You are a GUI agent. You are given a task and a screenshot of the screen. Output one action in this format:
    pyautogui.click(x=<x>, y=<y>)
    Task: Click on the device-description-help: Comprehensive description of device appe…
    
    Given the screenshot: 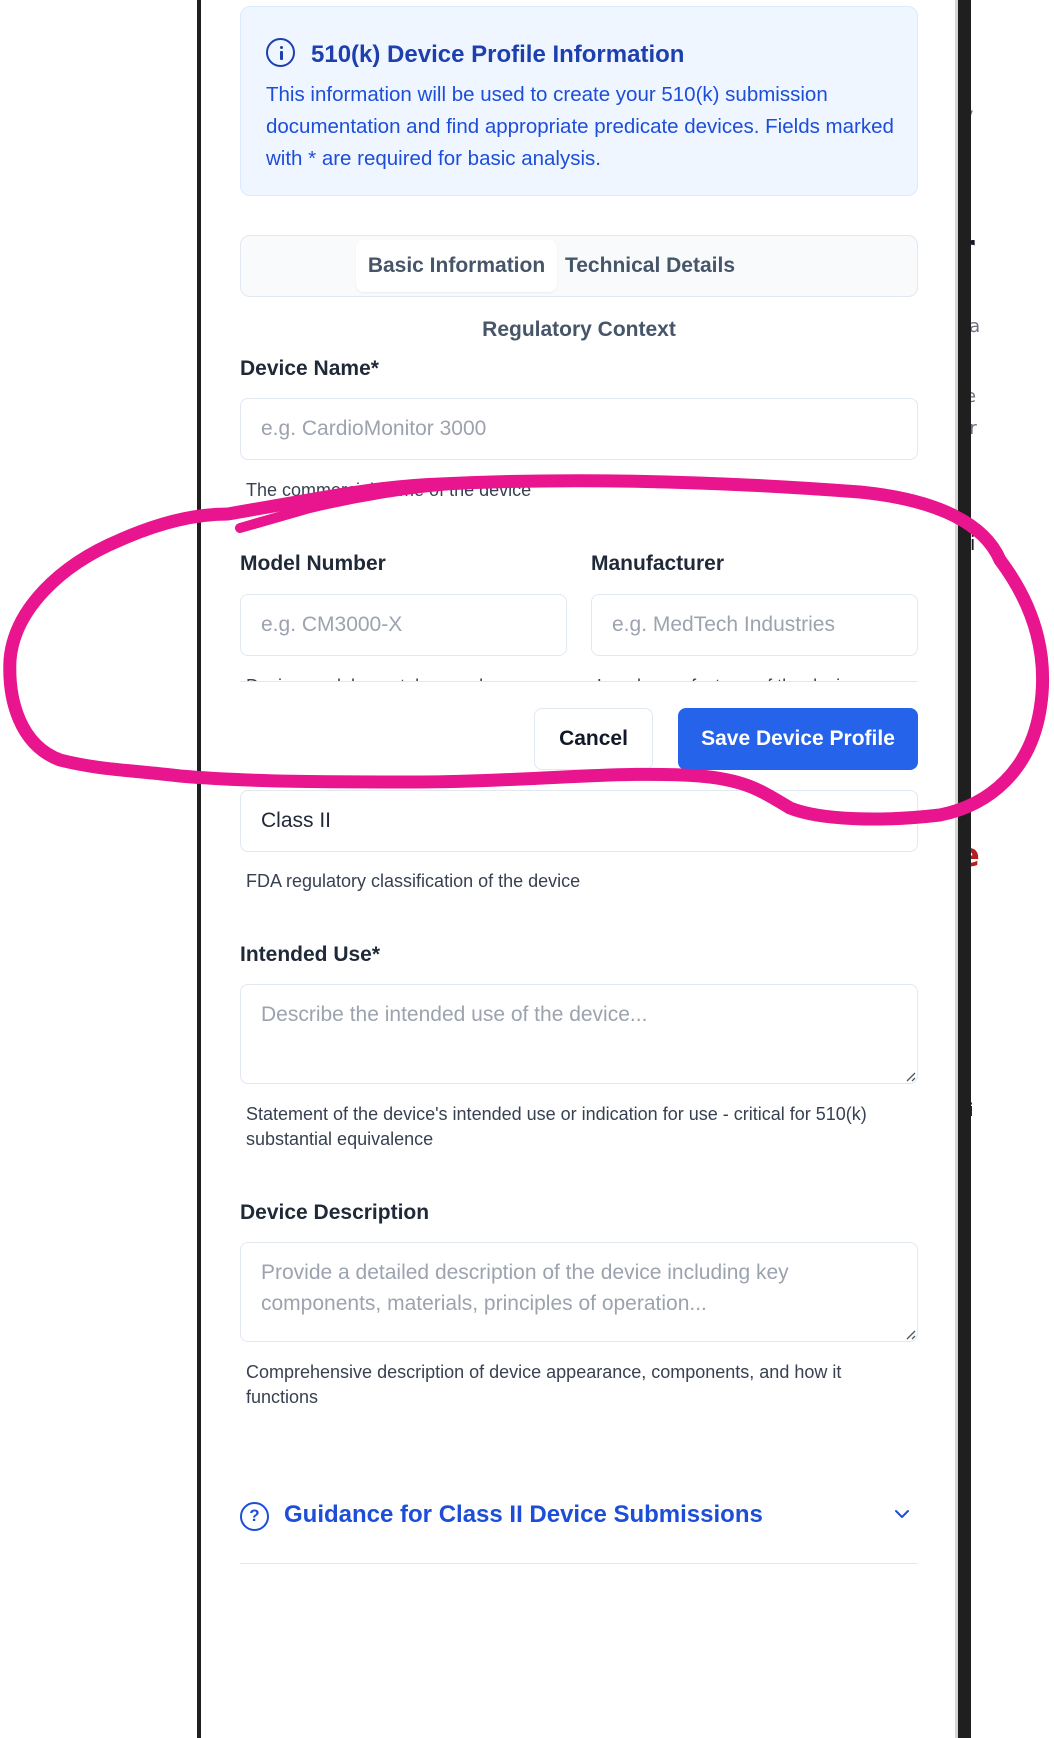 What is the action you would take?
    pyautogui.click(x=544, y=1384)
    